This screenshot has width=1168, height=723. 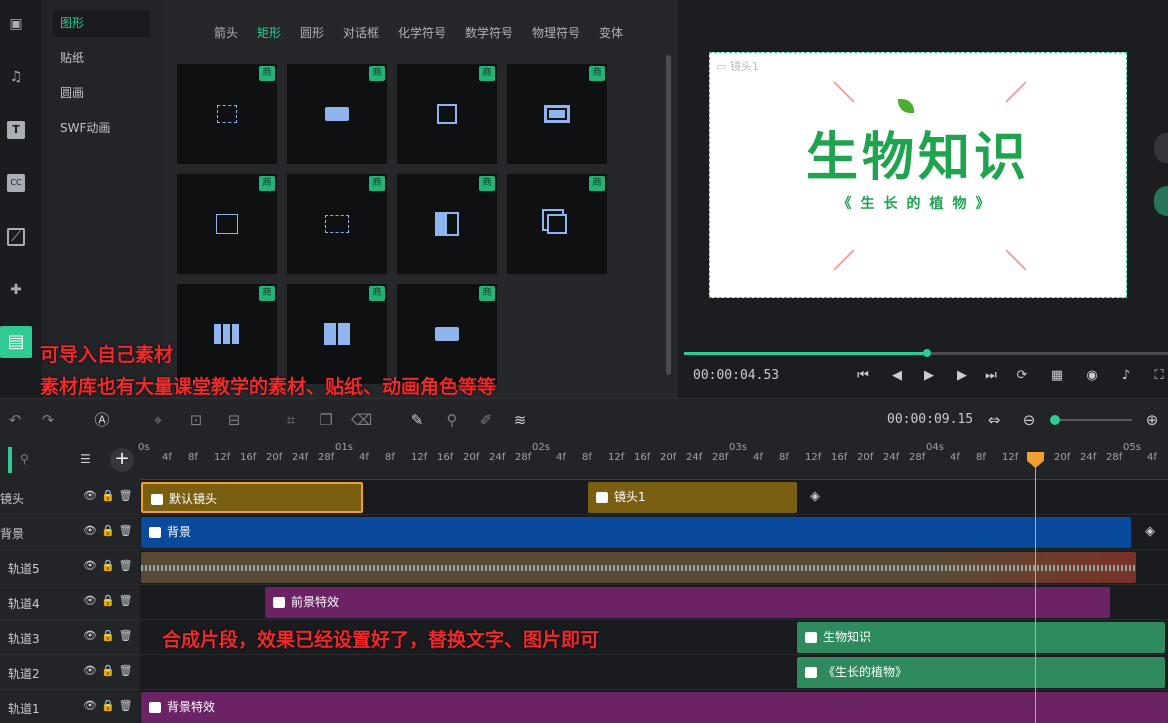 What do you see at coordinates (1161, 201) in the screenshot?
I see `lock-side-button` at bounding box center [1161, 201].